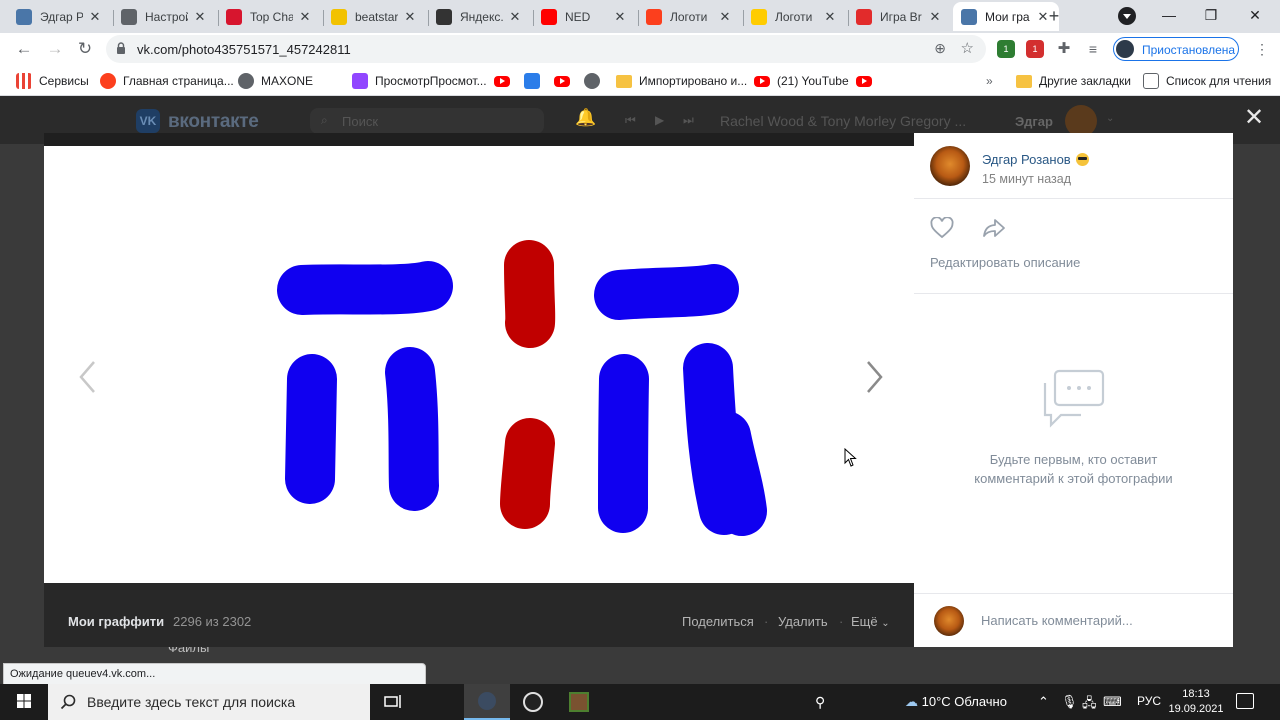 The width and height of the screenshot is (1280, 720). I want to click on browser-tab: Яндекс.К ✕, so click(479, 16).